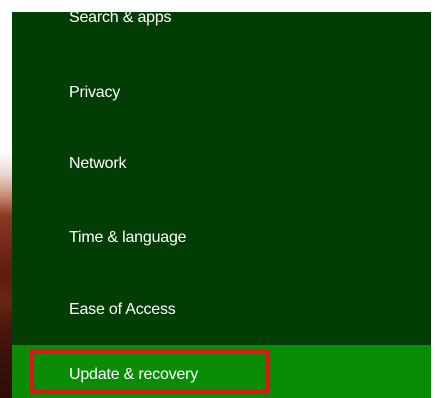 This screenshot has width=435, height=398. What do you see at coordinates (122, 309) in the screenshot?
I see `menu-item-label: Ease of Access` at bounding box center [122, 309].